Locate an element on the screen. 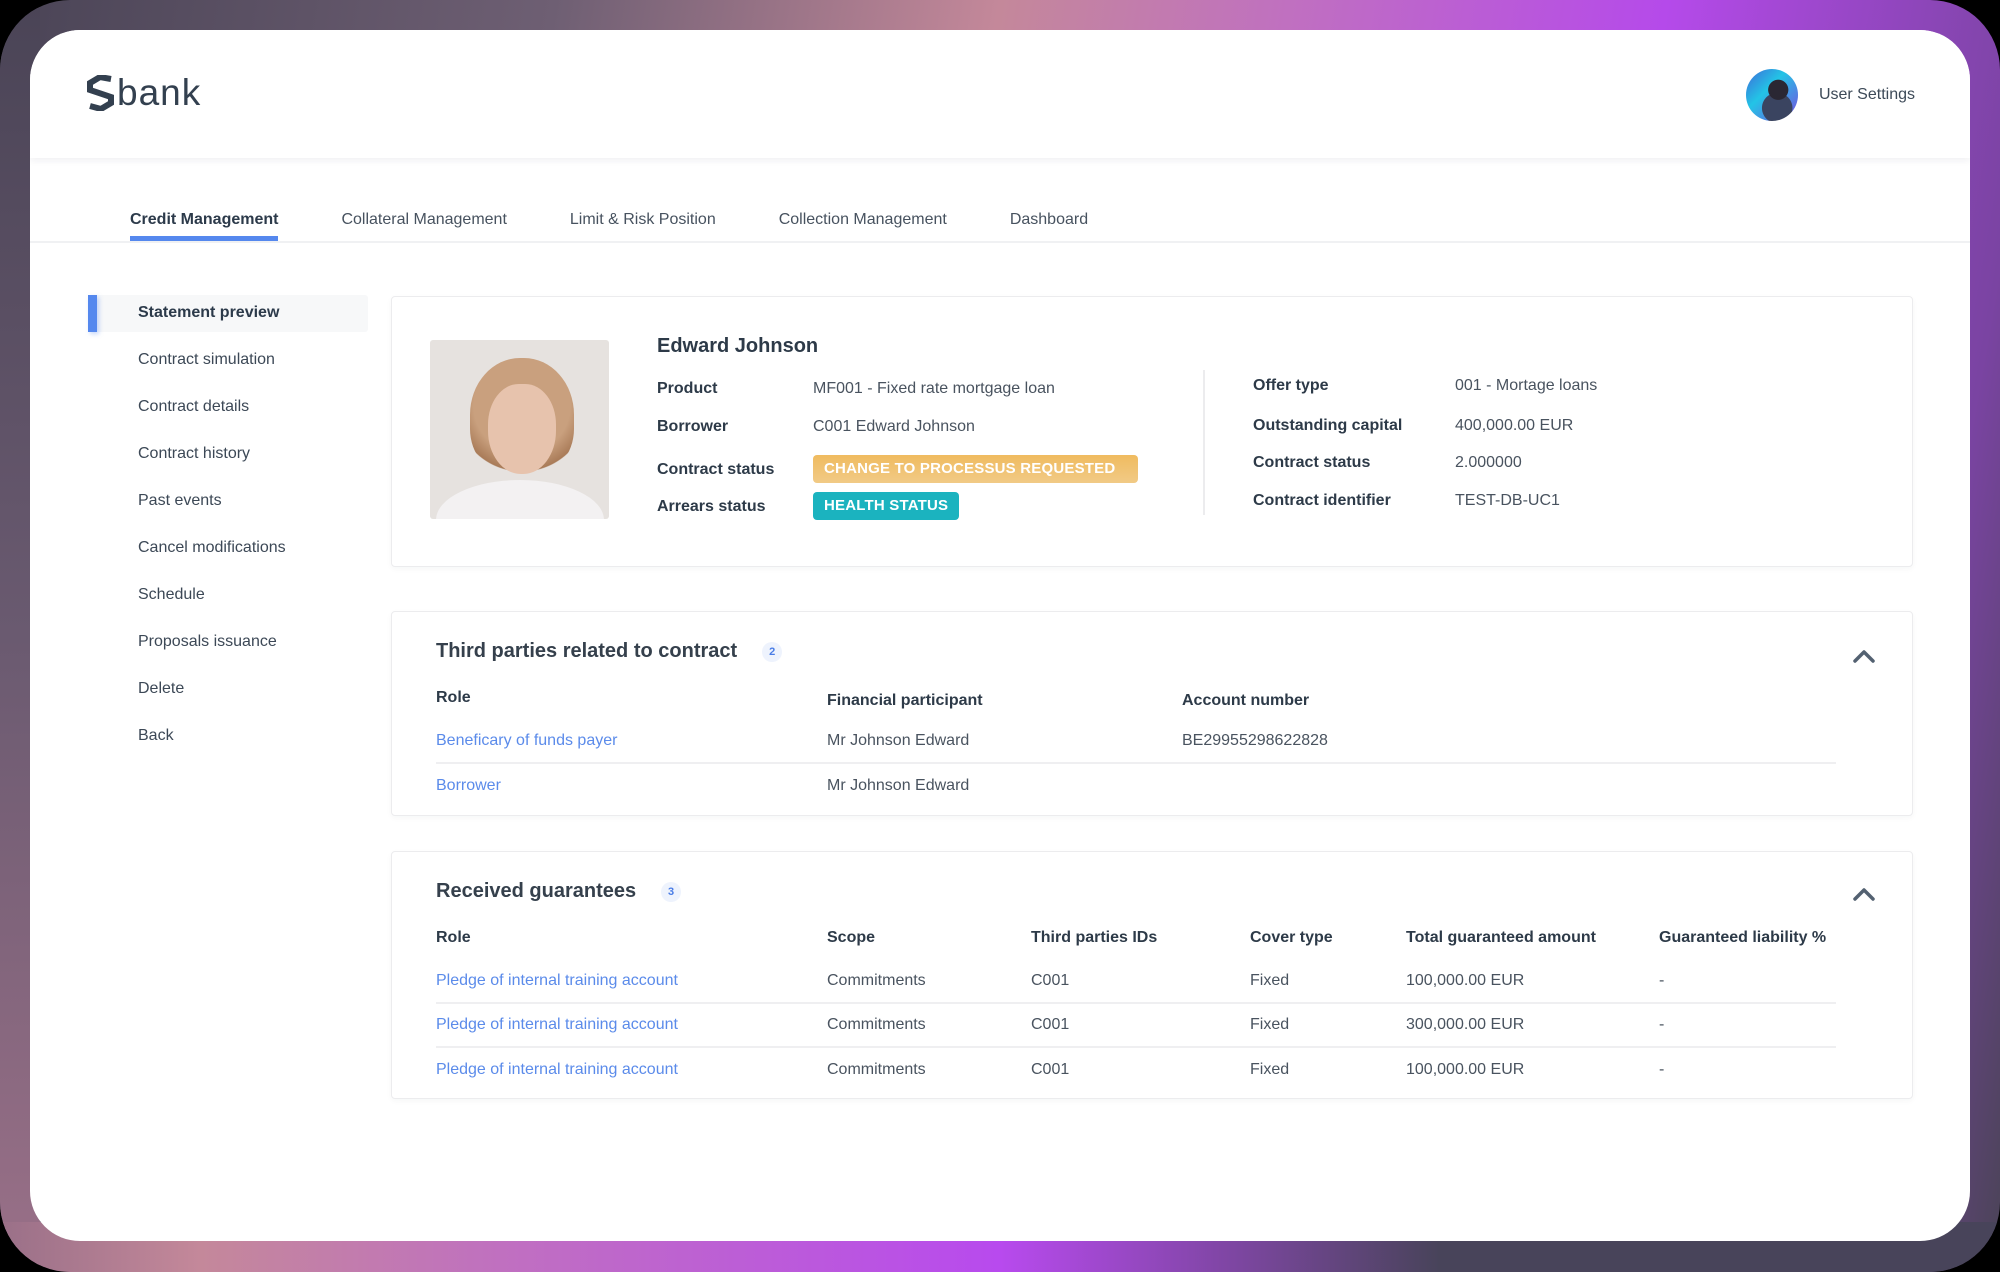  field-value-wrap: HEALTH STATUS is located at coordinates (886, 506).